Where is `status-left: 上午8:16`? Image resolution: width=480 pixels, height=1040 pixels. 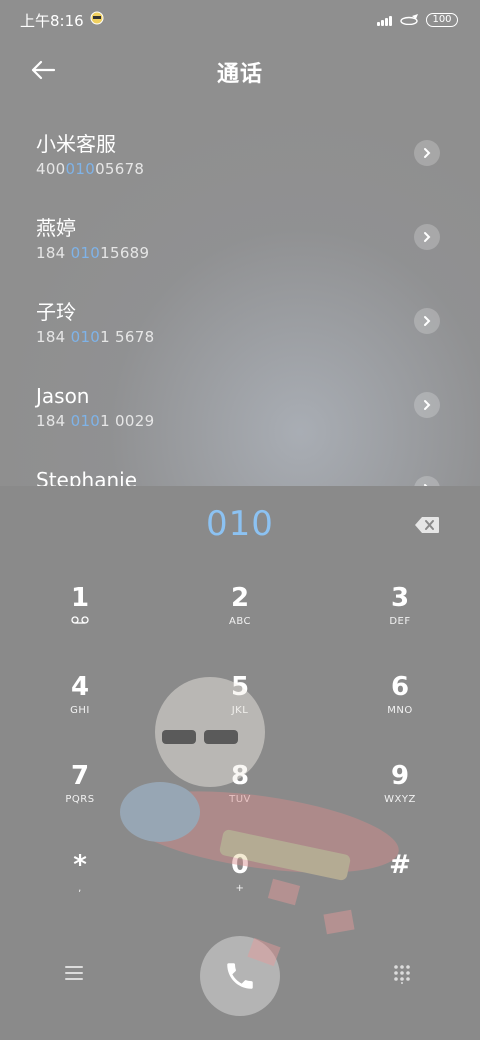 status-left: 上午8:16 is located at coordinates (62, 20).